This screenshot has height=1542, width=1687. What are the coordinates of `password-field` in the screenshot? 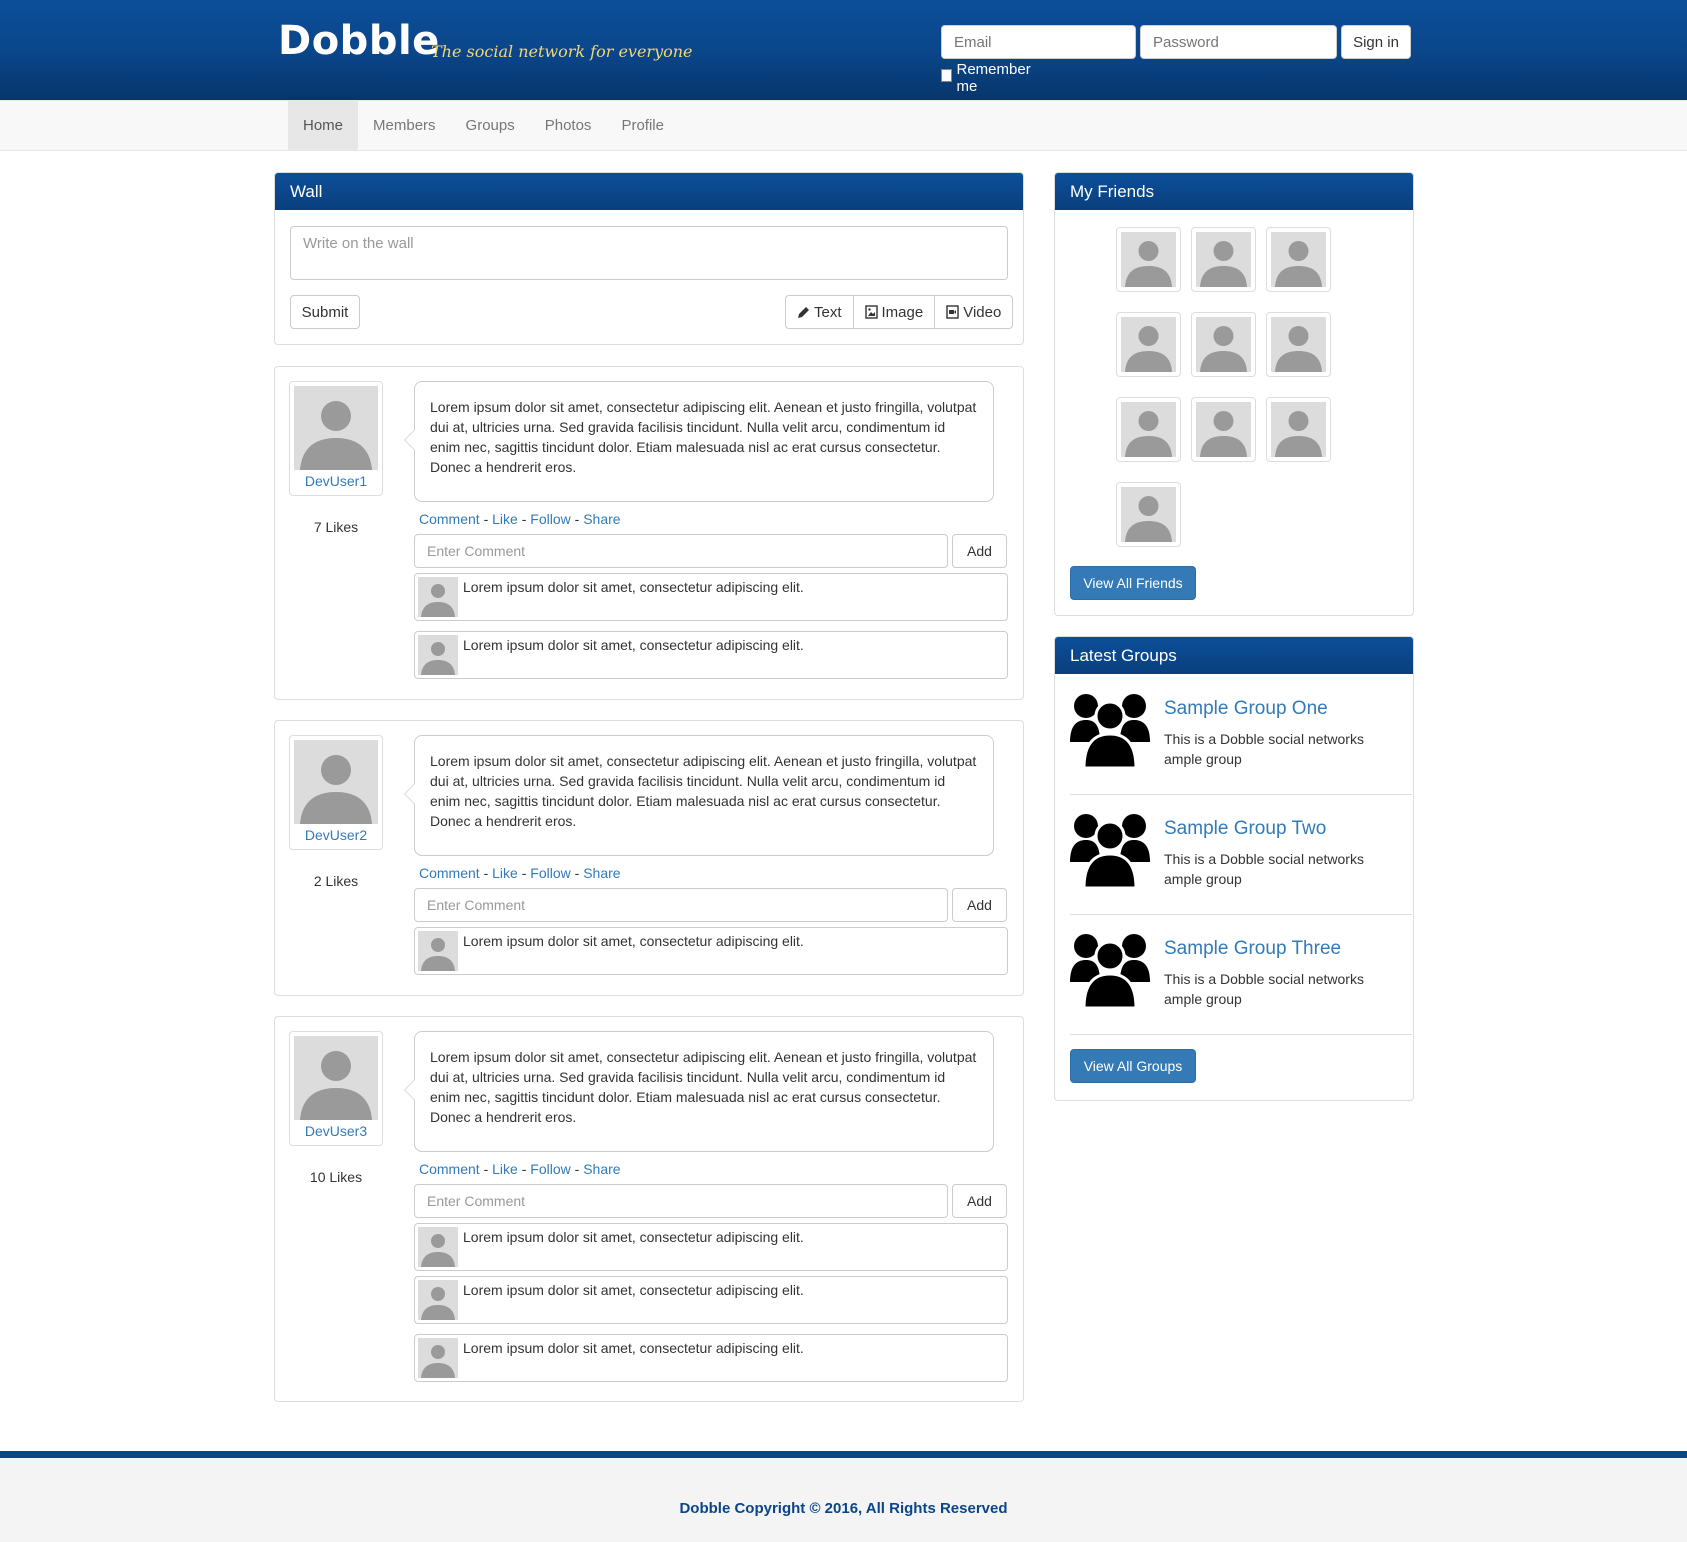 It's located at (1238, 42).